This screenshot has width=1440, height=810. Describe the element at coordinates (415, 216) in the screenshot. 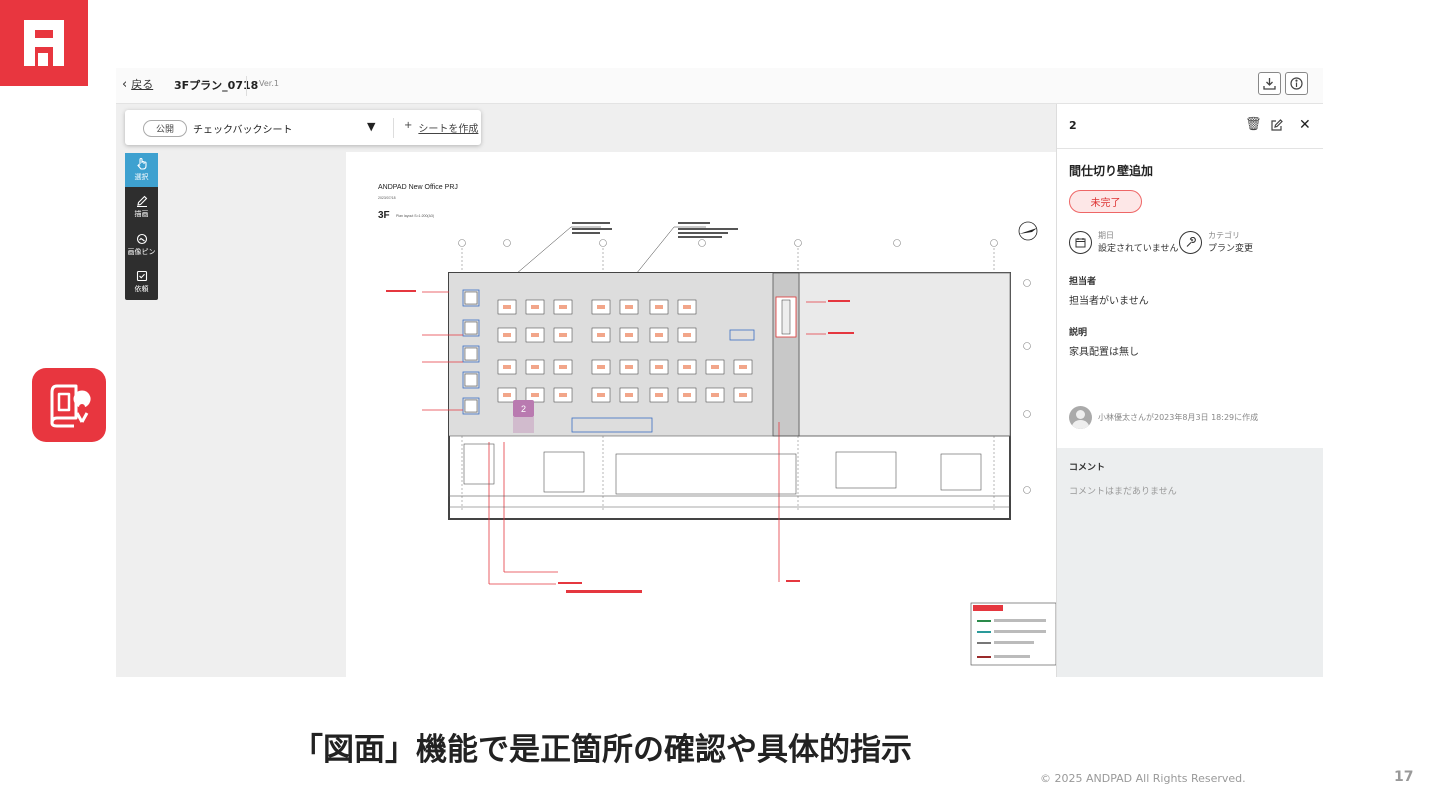

I see `floor-subtitle: Plan layout S=1:200(A3)` at that location.